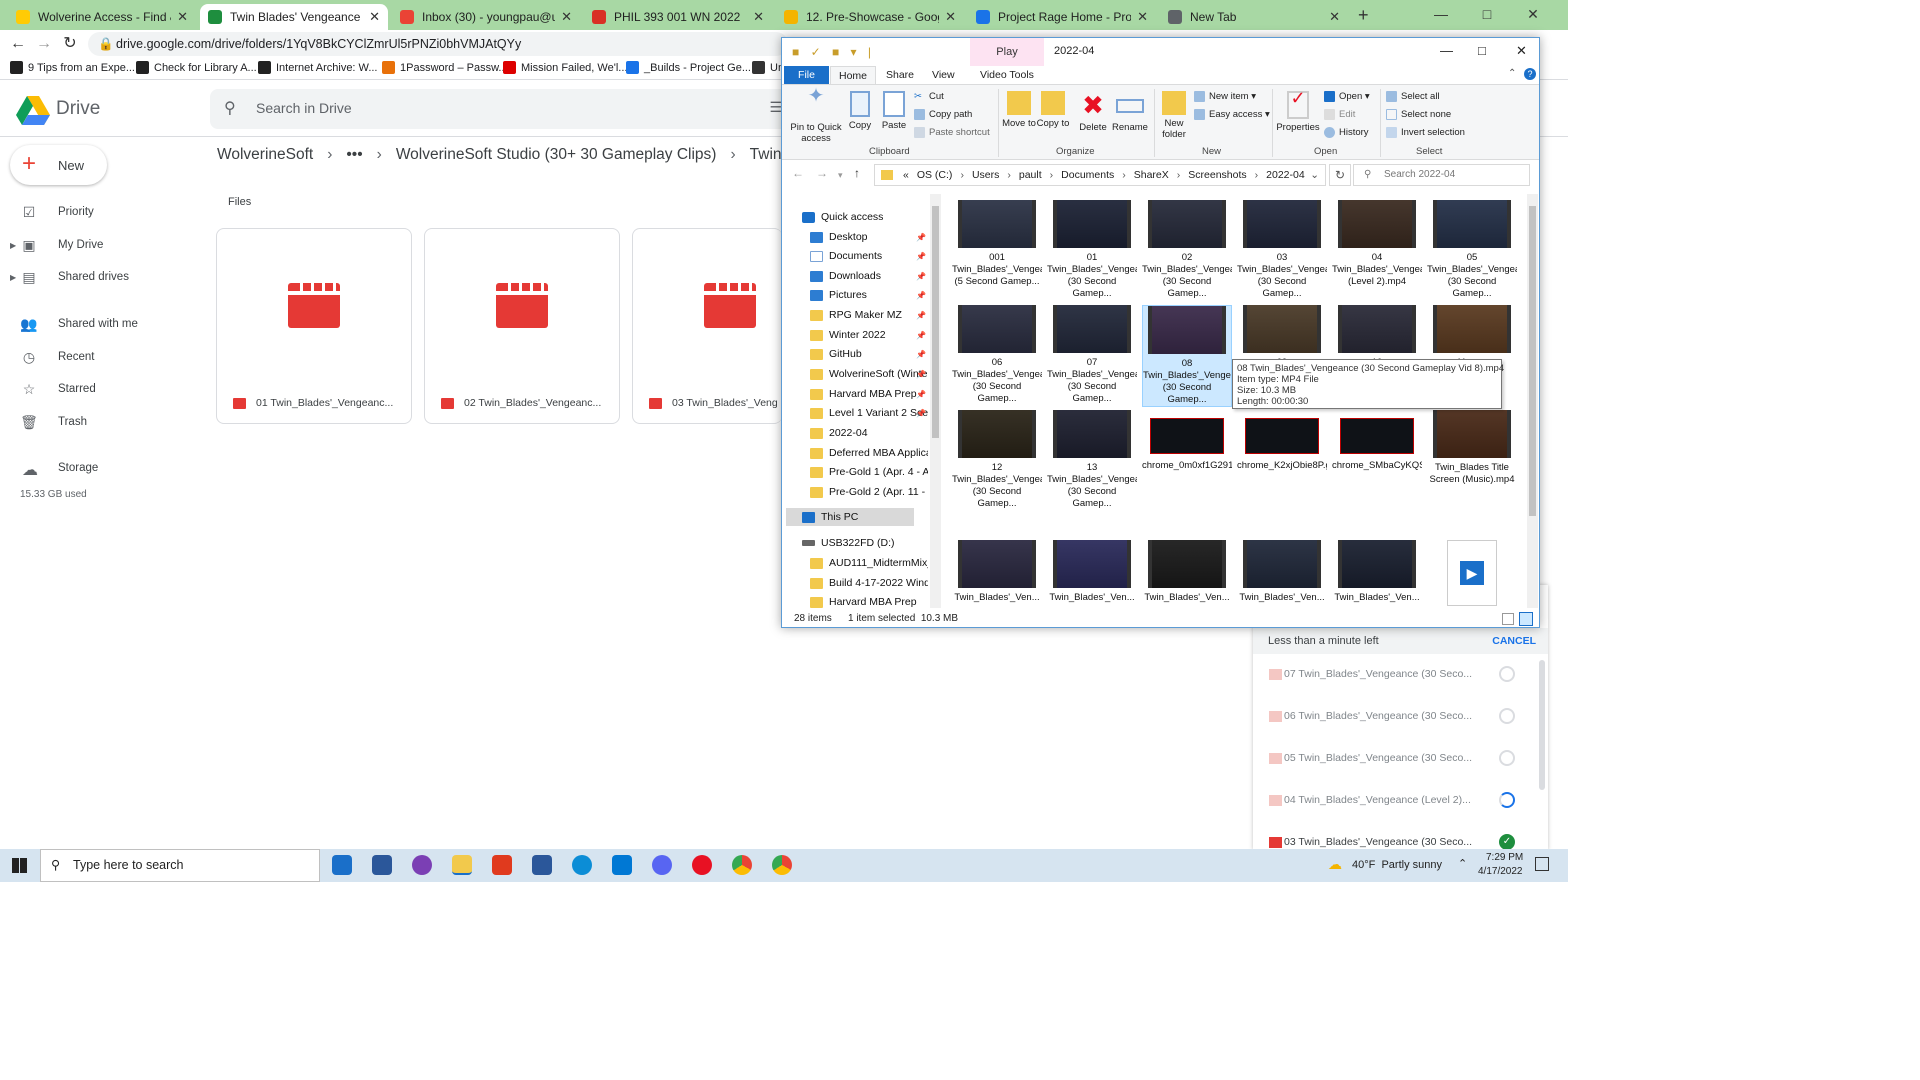 The width and height of the screenshot is (1920, 1080). I want to click on nav-item: Downloads 📌, so click(869, 276).